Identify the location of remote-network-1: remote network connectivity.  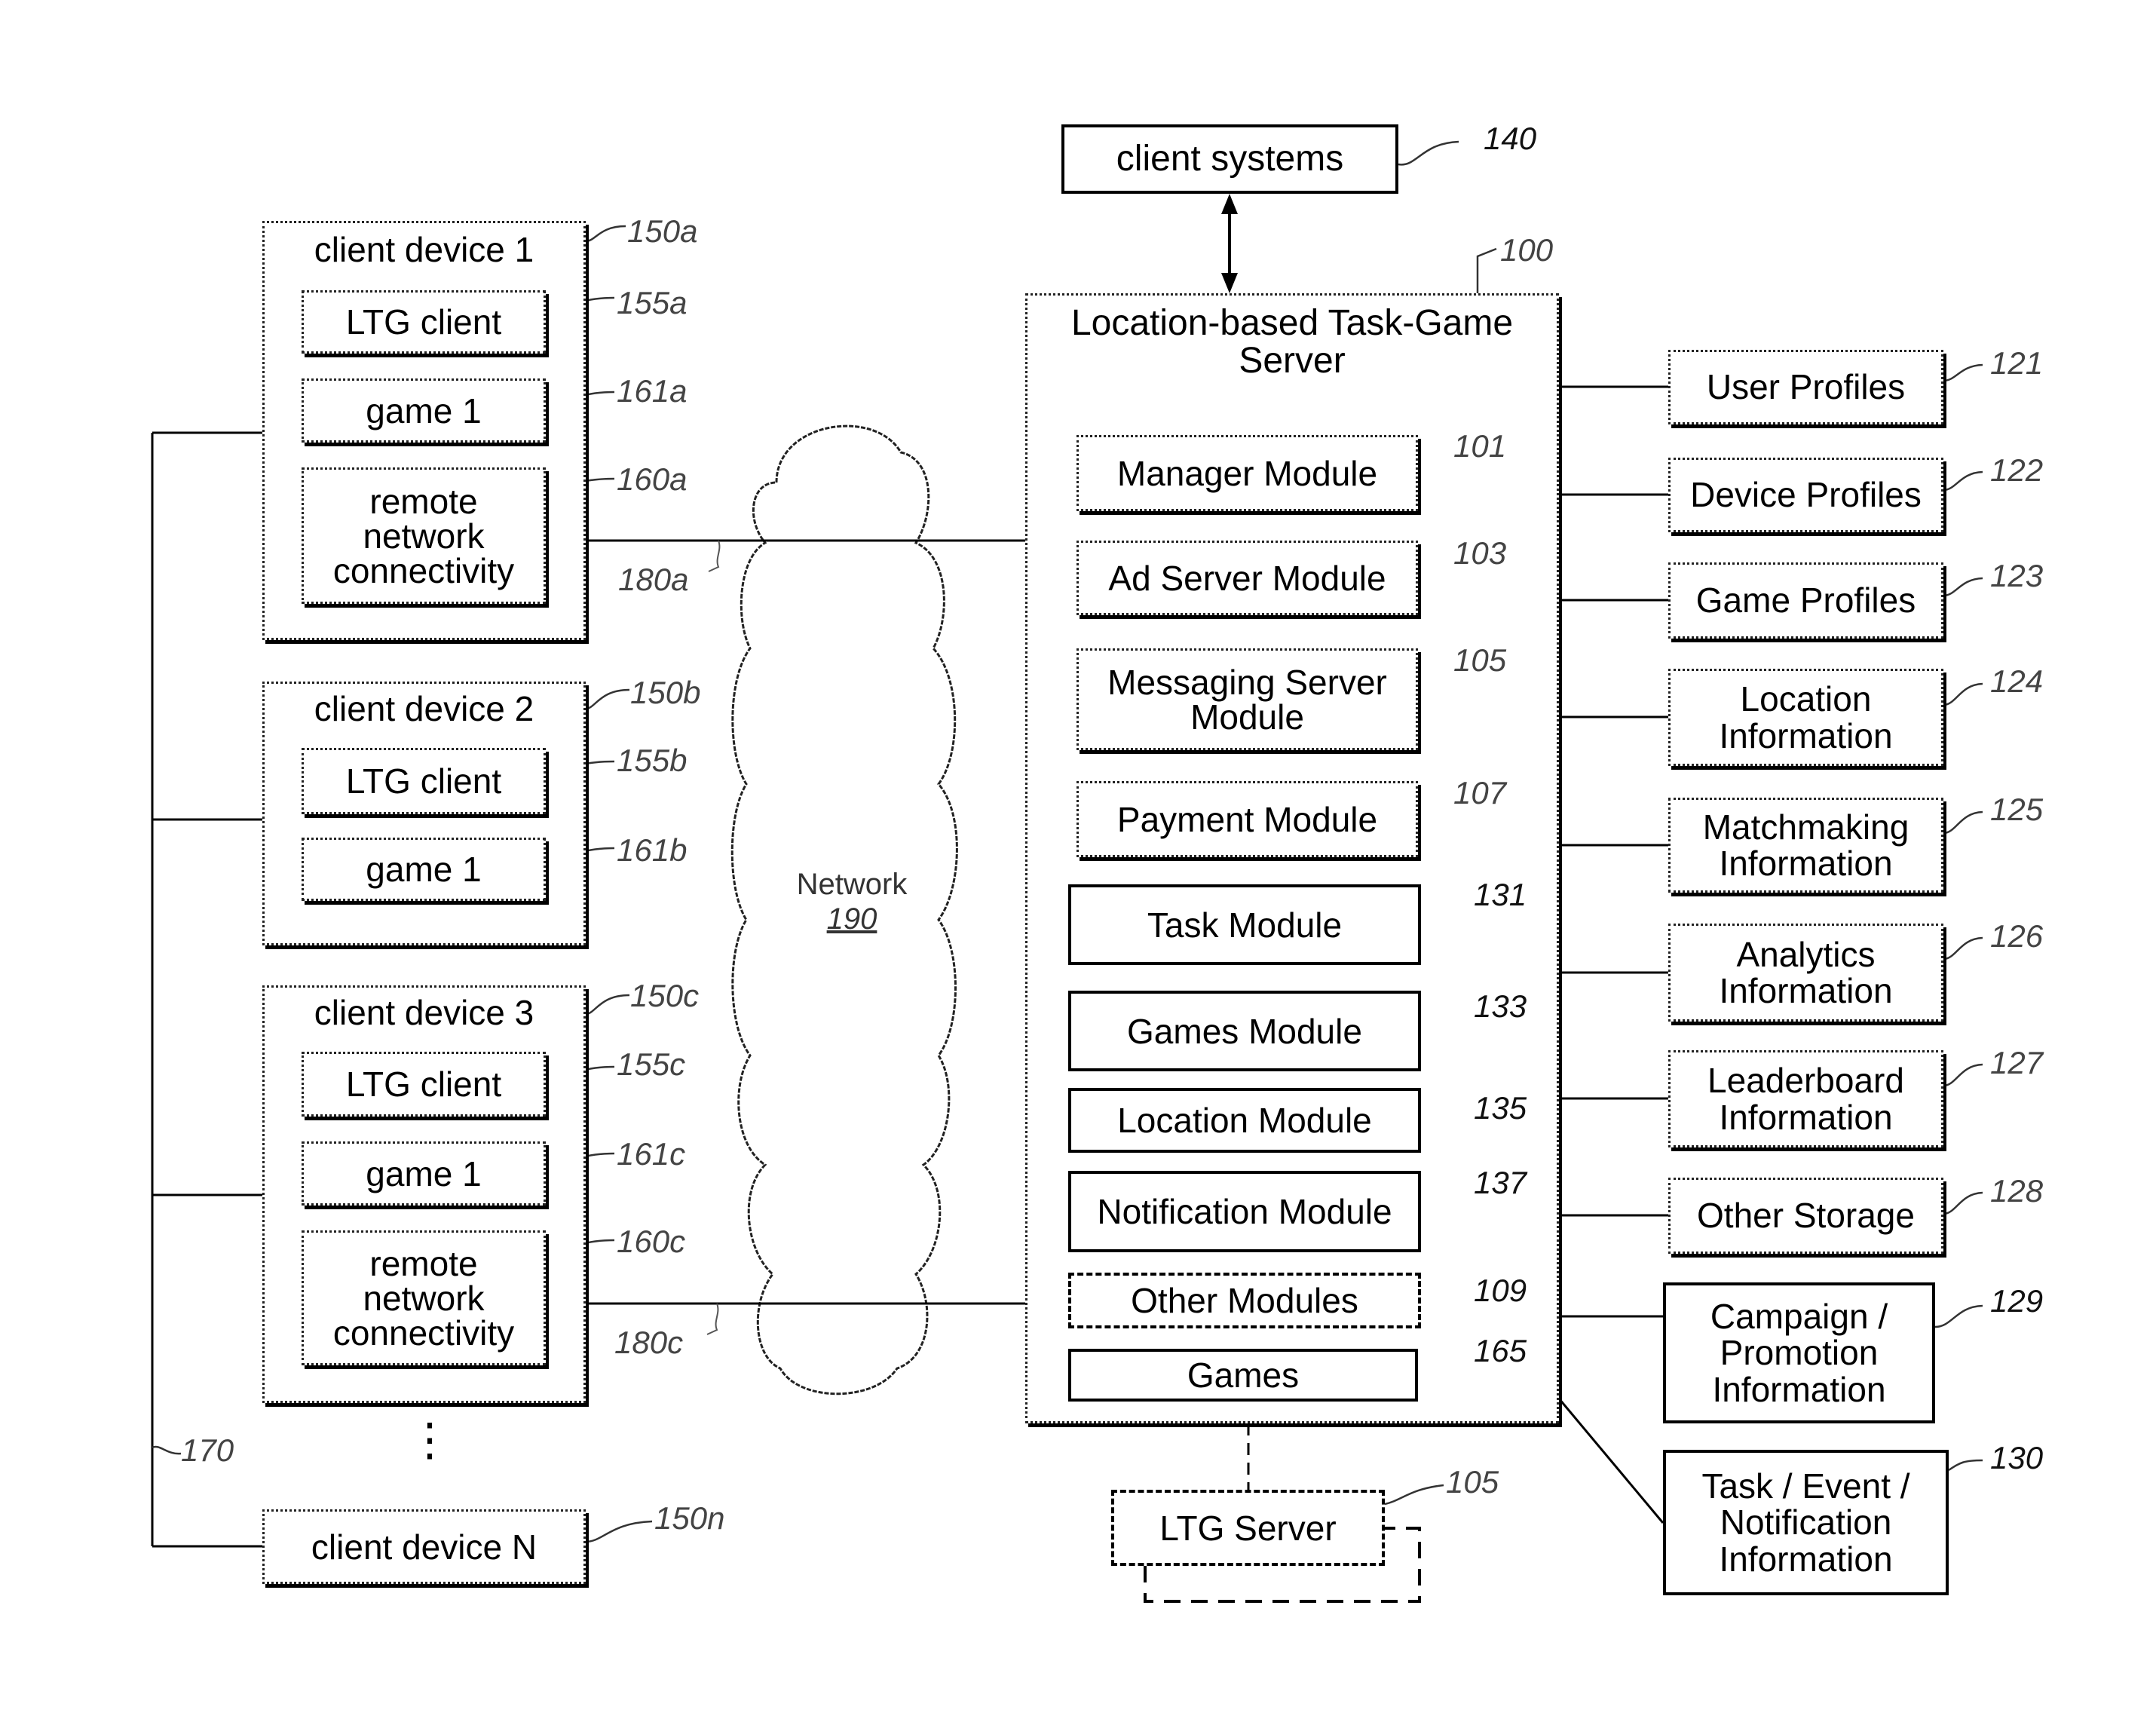
(424, 535).